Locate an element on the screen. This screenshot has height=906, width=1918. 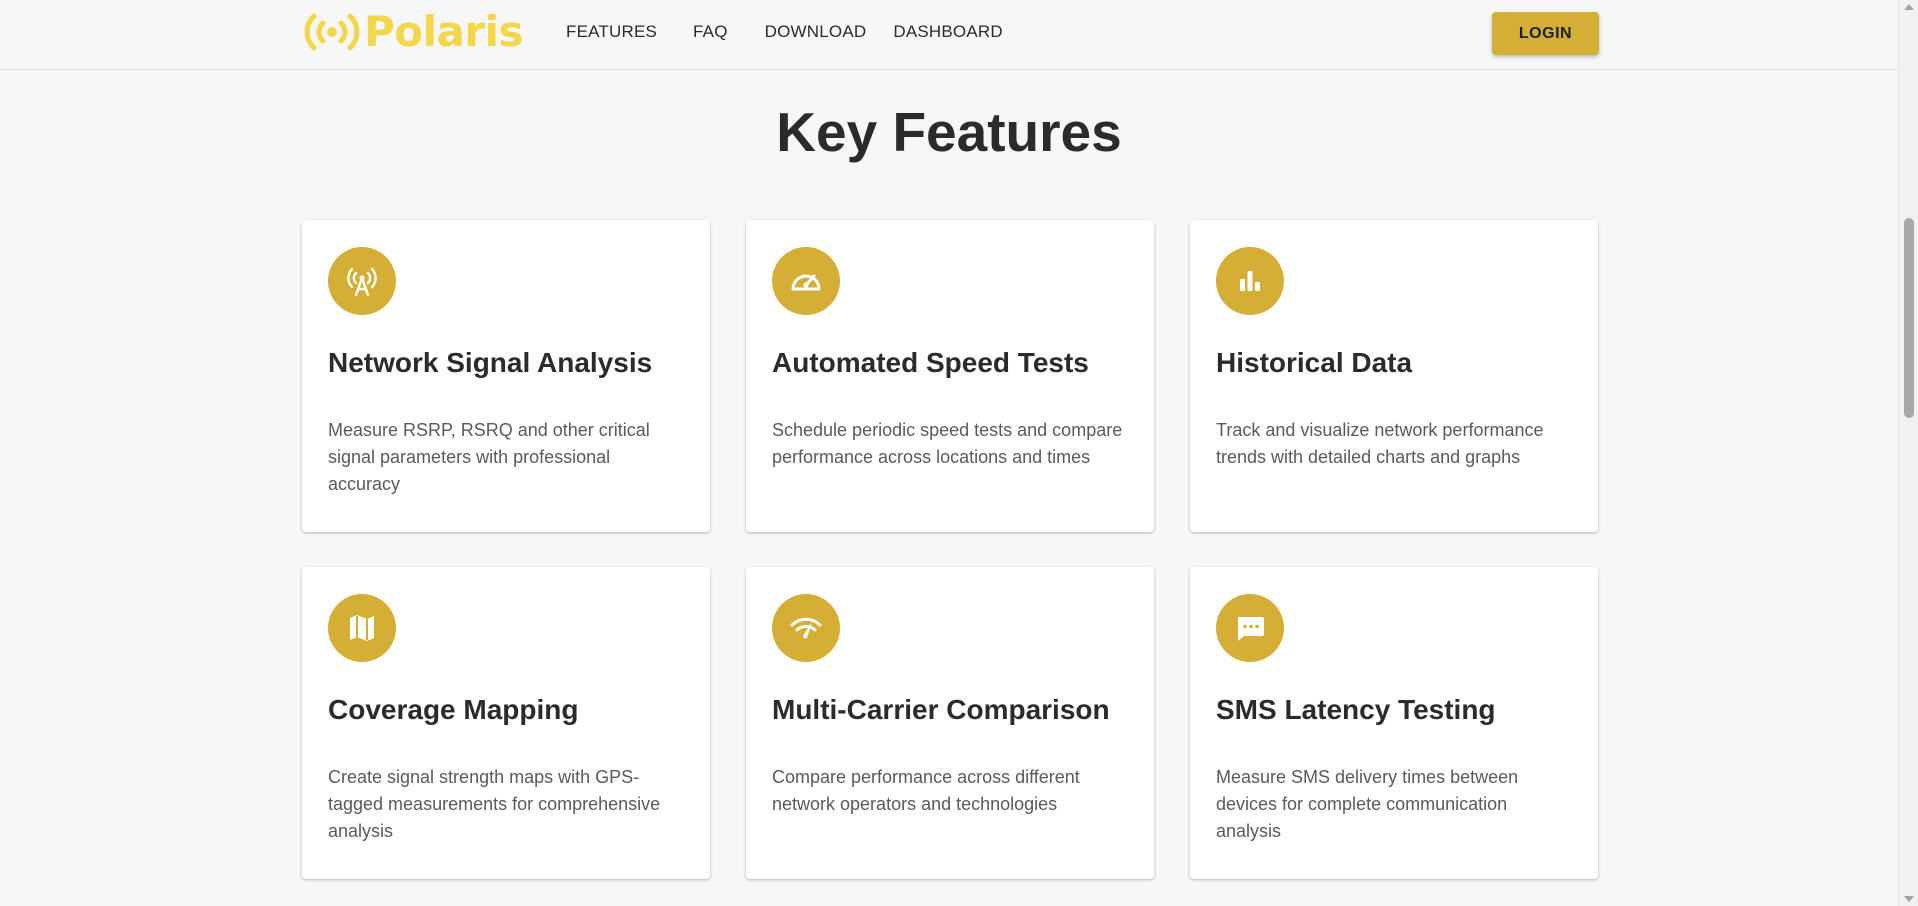
speedometer-icon is located at coordinates (806, 281).